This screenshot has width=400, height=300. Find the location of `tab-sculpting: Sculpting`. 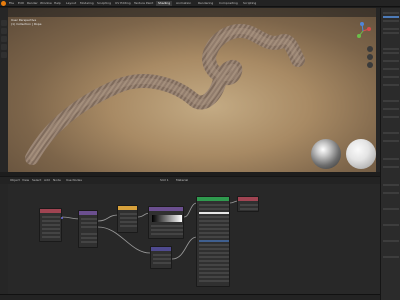

tab-sculpting: Sculpting is located at coordinates (104, 3).